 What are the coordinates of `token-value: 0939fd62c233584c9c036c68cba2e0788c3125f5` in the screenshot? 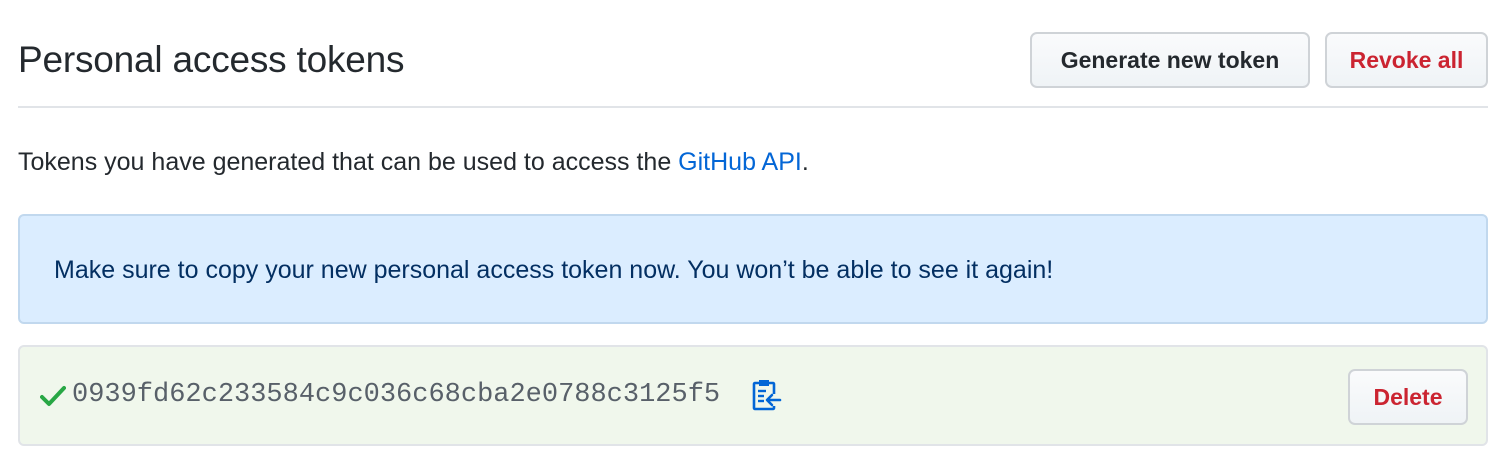 It's located at (396, 395).